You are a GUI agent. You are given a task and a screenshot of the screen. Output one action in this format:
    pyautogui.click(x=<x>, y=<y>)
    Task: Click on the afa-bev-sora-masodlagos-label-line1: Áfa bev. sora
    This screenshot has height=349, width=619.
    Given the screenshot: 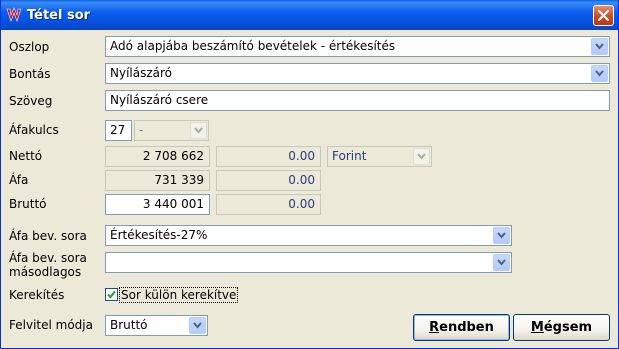 What is the action you would take?
    pyautogui.click(x=48, y=258)
    